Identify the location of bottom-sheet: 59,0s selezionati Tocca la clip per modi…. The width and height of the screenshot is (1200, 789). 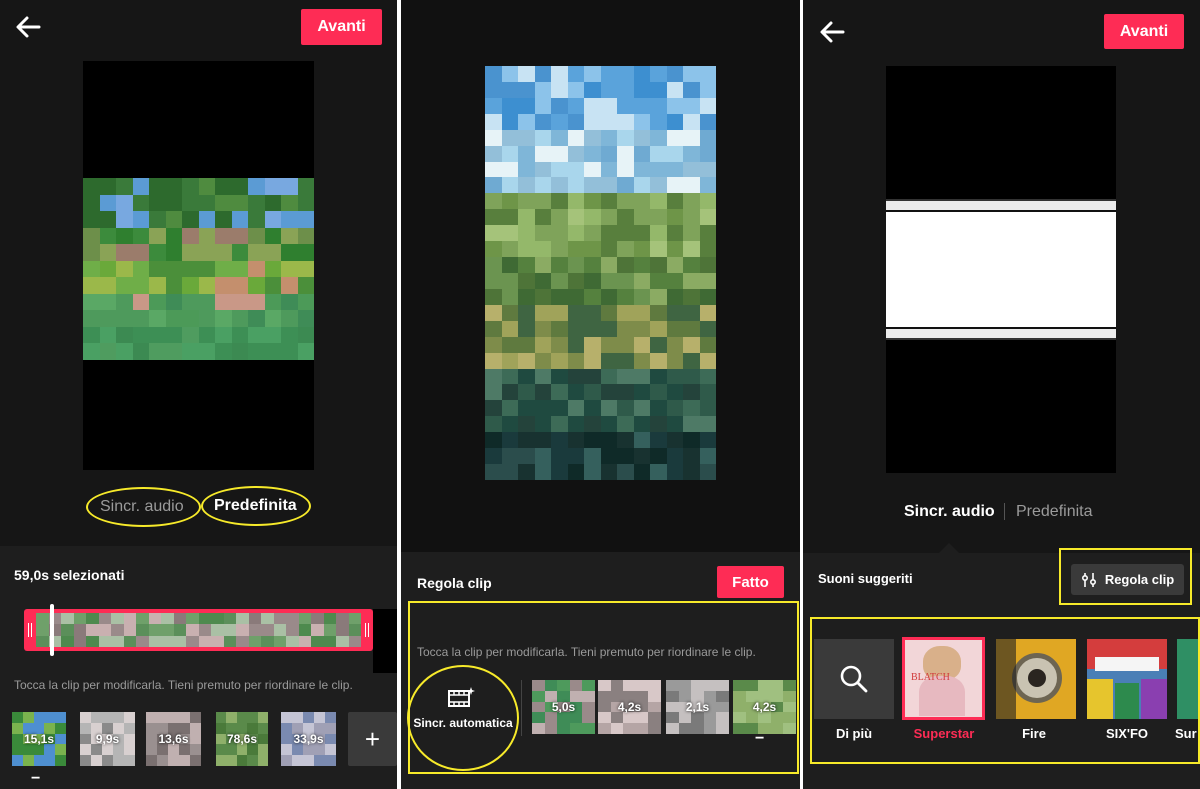
(198, 667).